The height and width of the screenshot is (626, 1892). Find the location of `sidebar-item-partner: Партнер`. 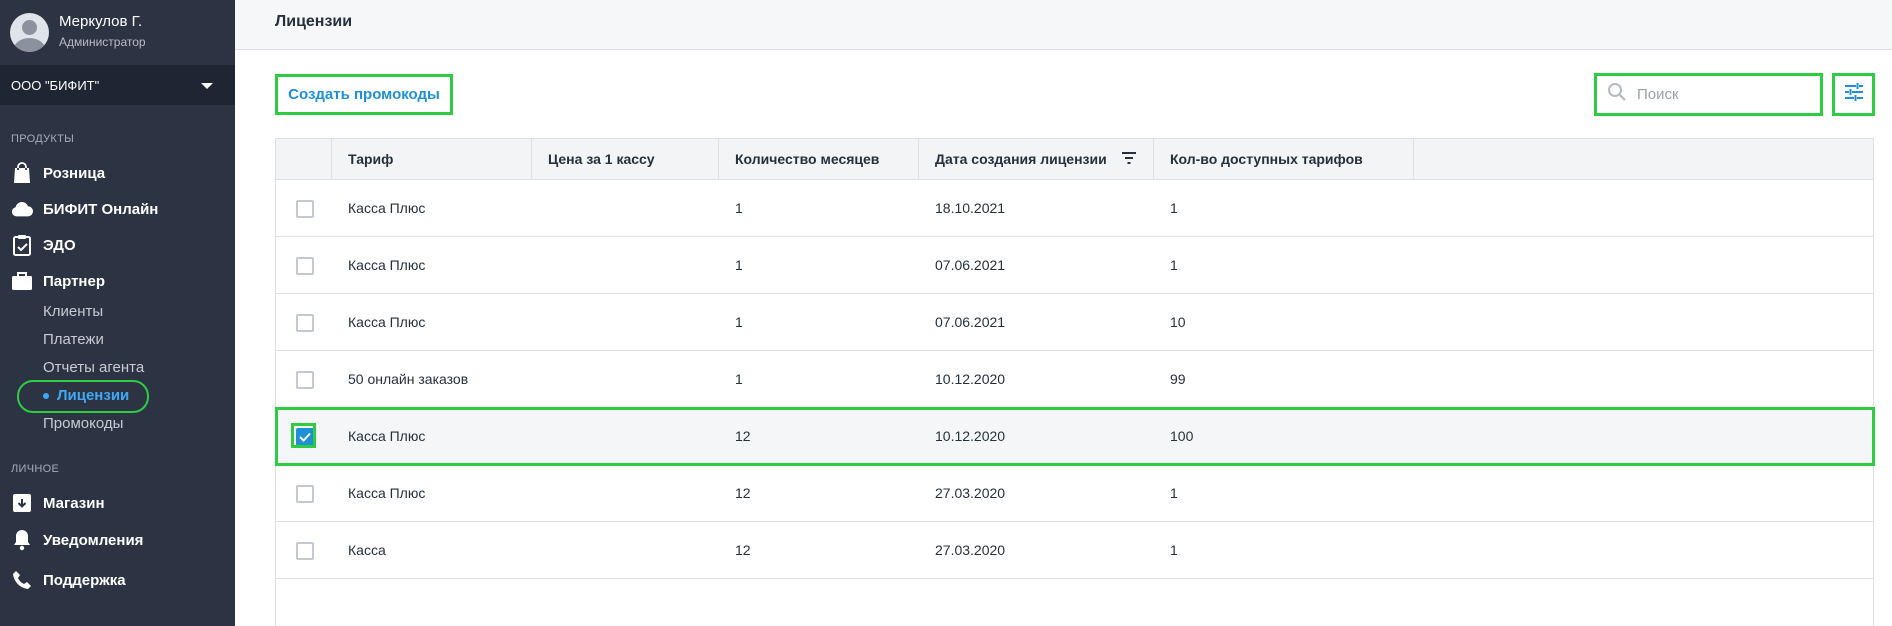

sidebar-item-partner: Партнер is located at coordinates (58, 281).